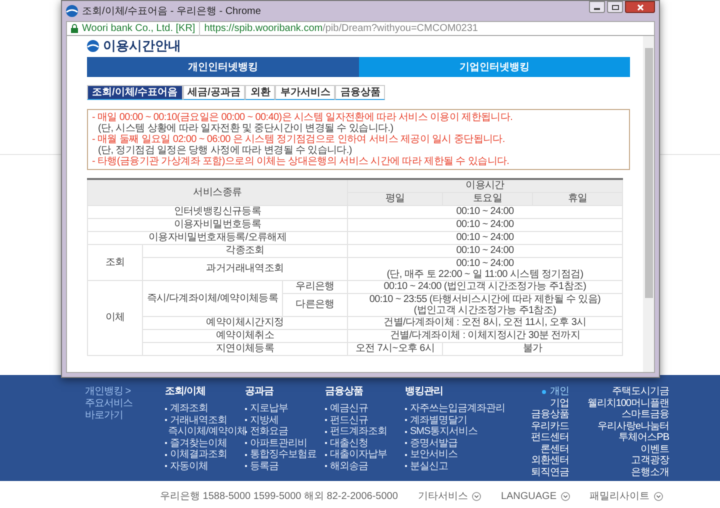  Describe the element at coordinates (358, 454) in the screenshot. I see `footer-link: 대출이자납부` at that location.